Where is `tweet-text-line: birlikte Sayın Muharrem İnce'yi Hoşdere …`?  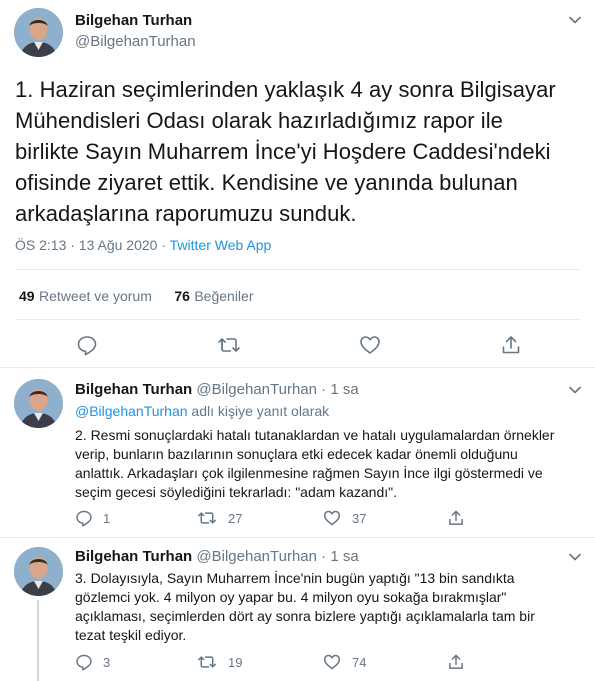 tweet-text-line: birlikte Sayın Muharrem İnce'yi Hoşdere … is located at coordinates (283, 151).